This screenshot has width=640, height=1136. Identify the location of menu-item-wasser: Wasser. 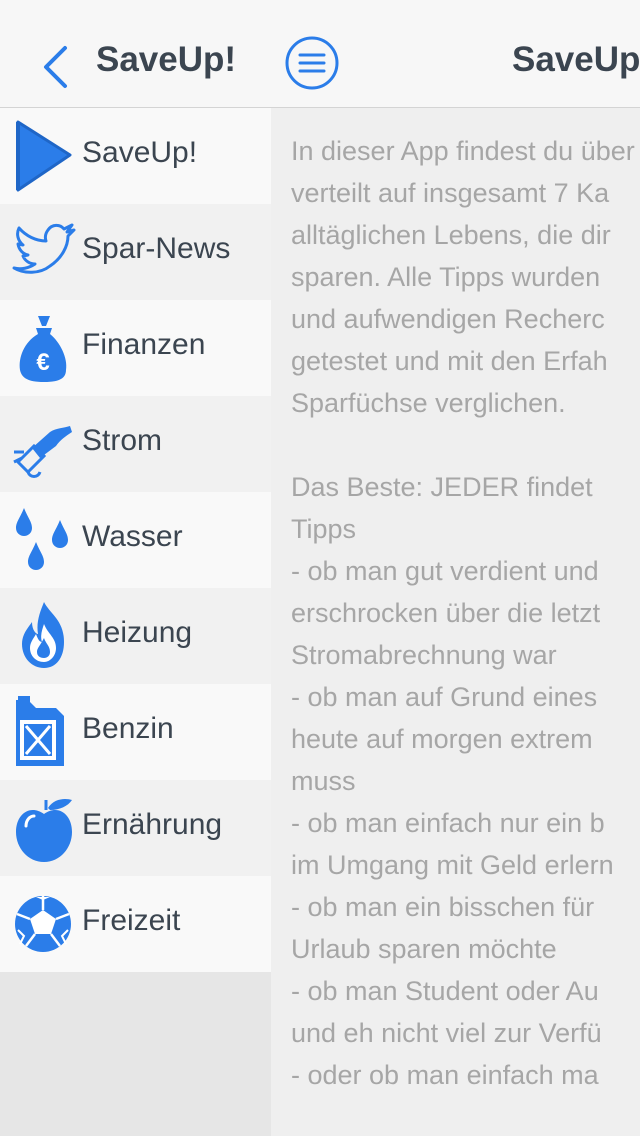
(135, 540).